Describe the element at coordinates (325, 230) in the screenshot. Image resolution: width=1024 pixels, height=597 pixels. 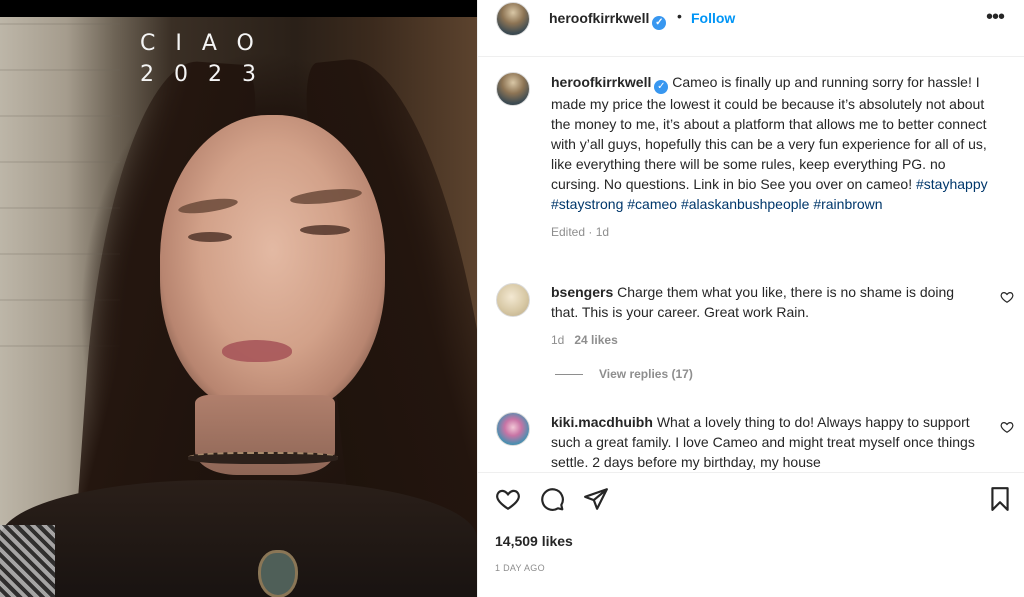
I see `eye-right` at that location.